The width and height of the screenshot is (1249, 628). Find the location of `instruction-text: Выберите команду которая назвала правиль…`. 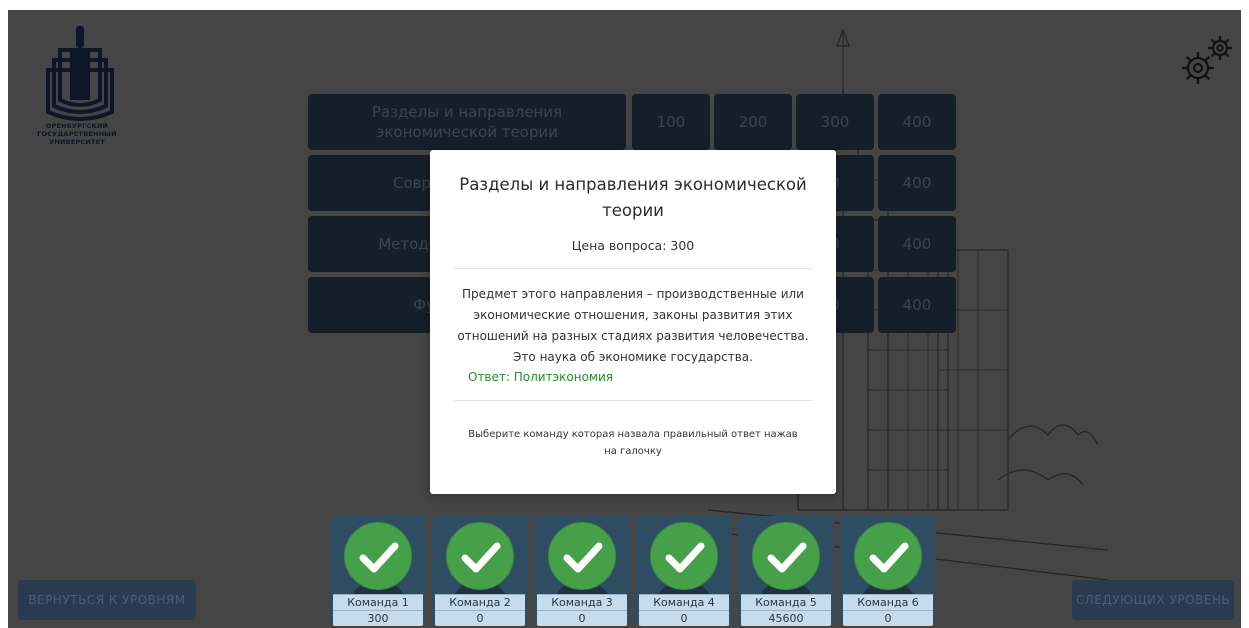

instruction-text: Выберите команду которая назвала правиль… is located at coordinates (633, 443).